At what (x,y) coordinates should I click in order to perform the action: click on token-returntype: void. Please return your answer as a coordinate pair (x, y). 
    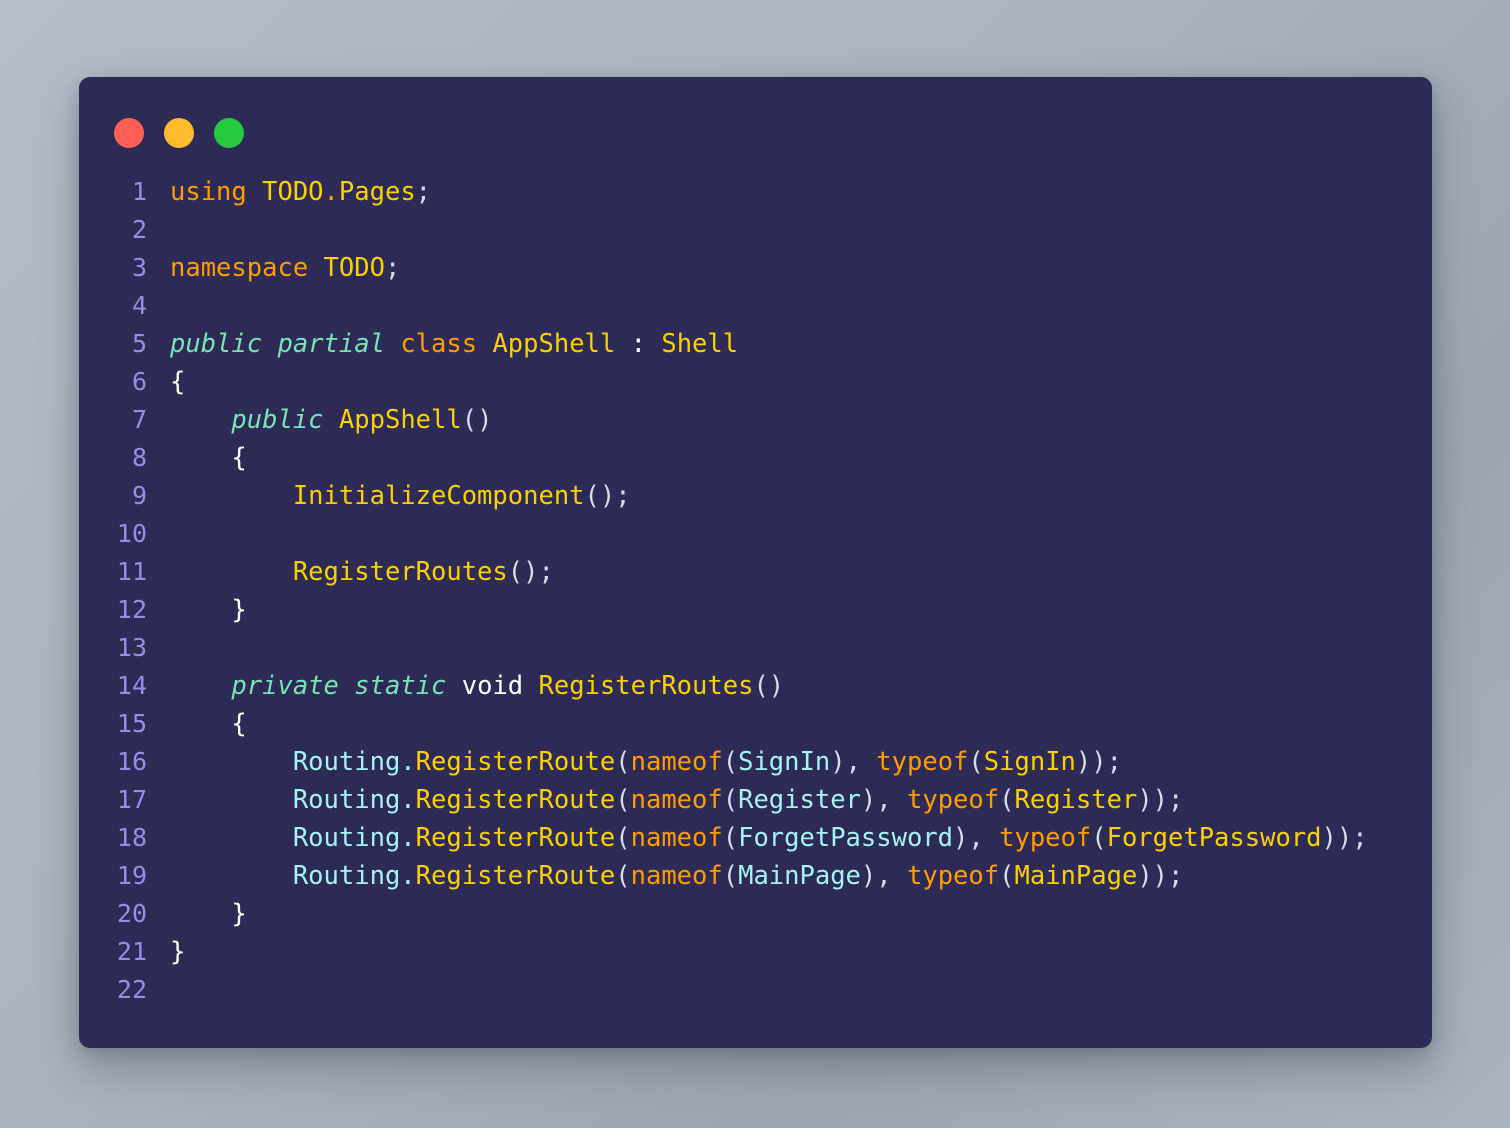
    Looking at the image, I should click on (492, 686).